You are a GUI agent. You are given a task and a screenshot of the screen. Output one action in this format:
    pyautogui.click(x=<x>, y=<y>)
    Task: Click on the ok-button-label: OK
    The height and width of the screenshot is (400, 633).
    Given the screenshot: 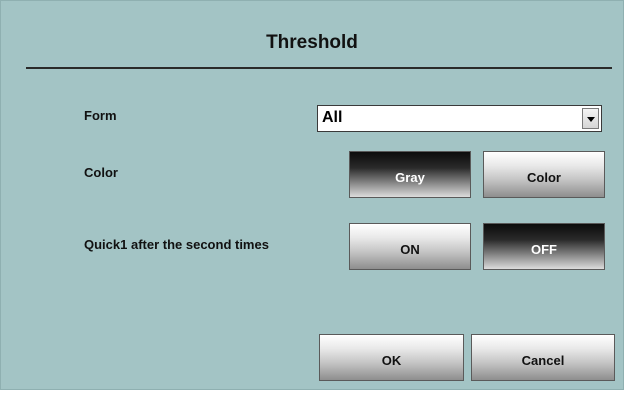 What is the action you would take?
    pyautogui.click(x=391, y=360)
    